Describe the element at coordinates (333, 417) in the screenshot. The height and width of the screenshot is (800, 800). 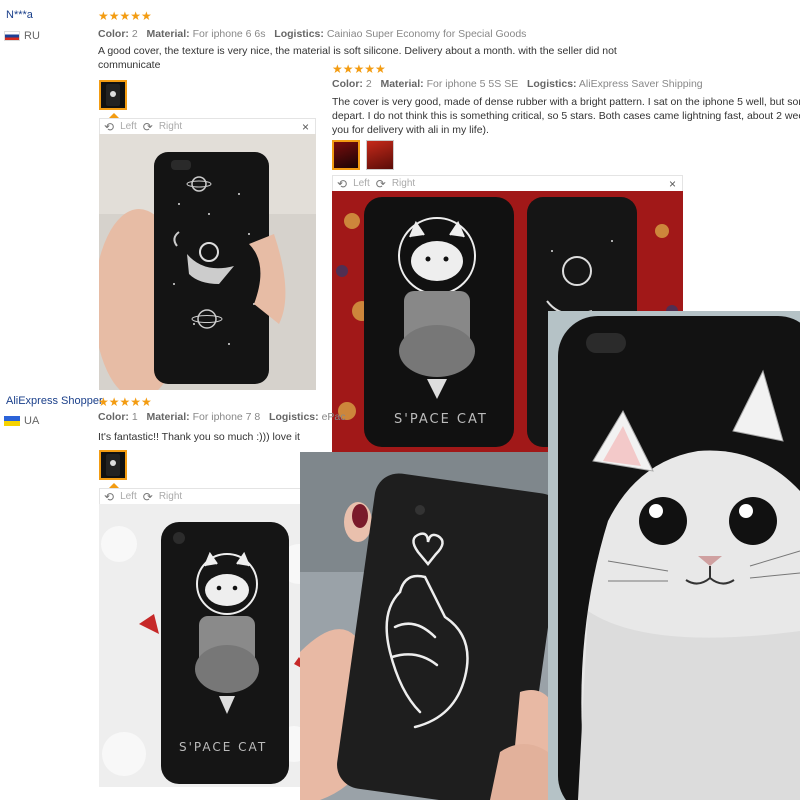
I see `logistics-value: ePac` at that location.